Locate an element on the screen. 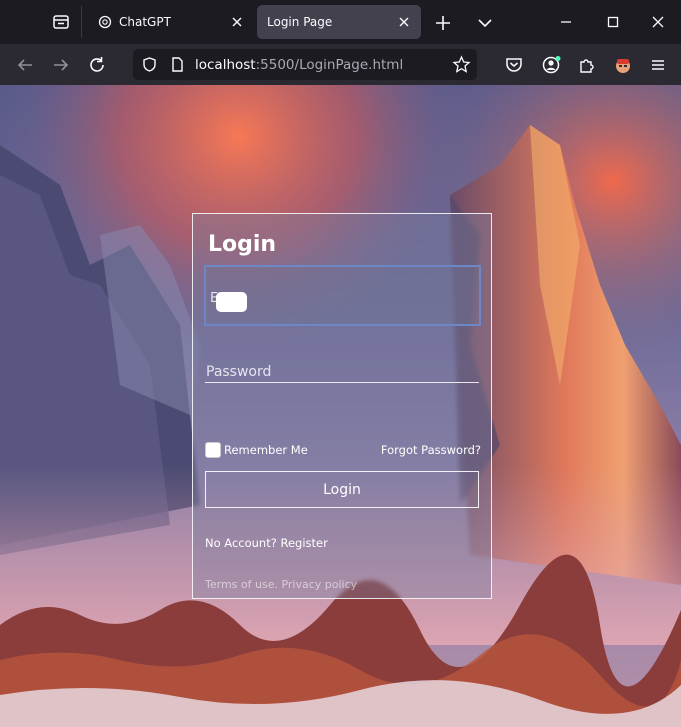 This screenshot has height=727, width=681. url-text: localhost:5500/LoginPage.html is located at coordinates (299, 65).